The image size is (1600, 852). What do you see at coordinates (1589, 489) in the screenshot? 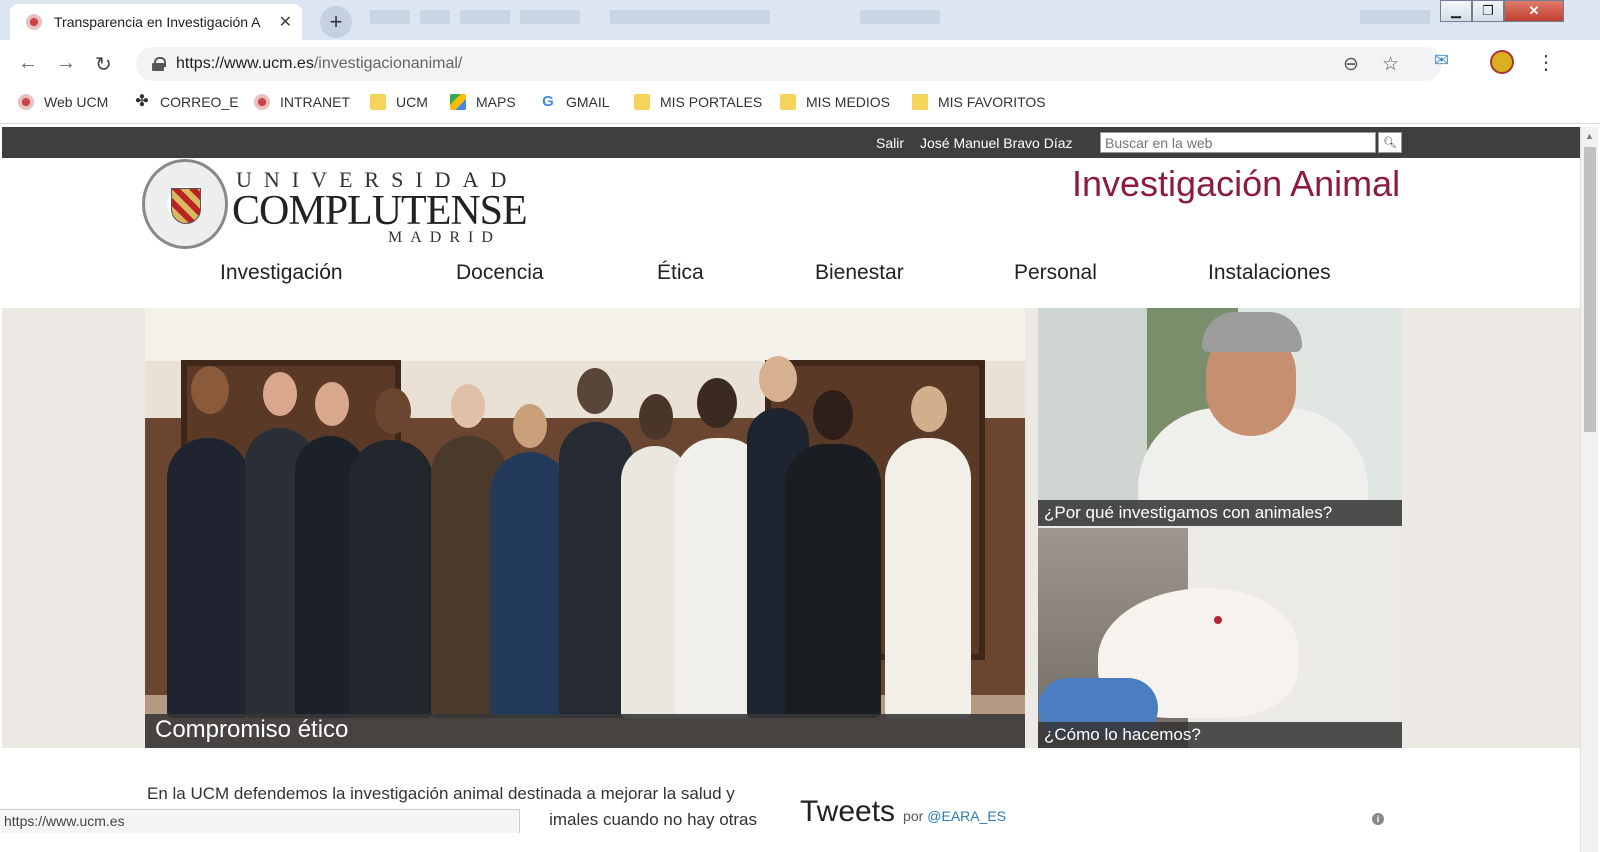
I see `page-scrollbar: ▲` at bounding box center [1589, 489].